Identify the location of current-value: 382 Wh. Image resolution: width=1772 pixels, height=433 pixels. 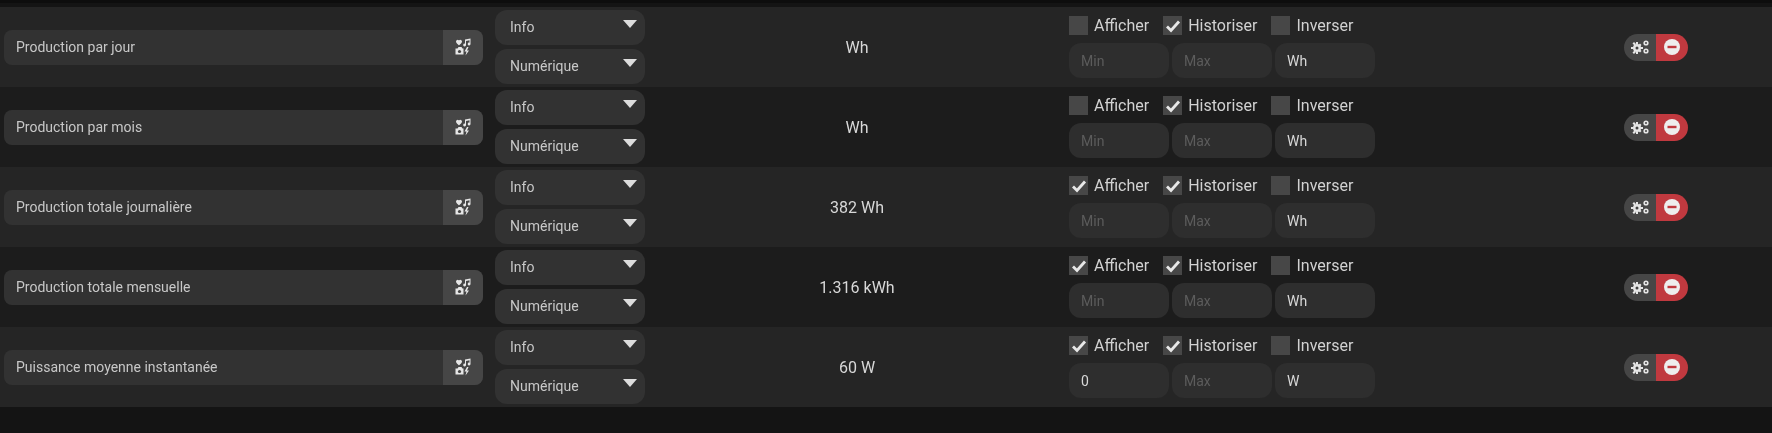
(857, 207).